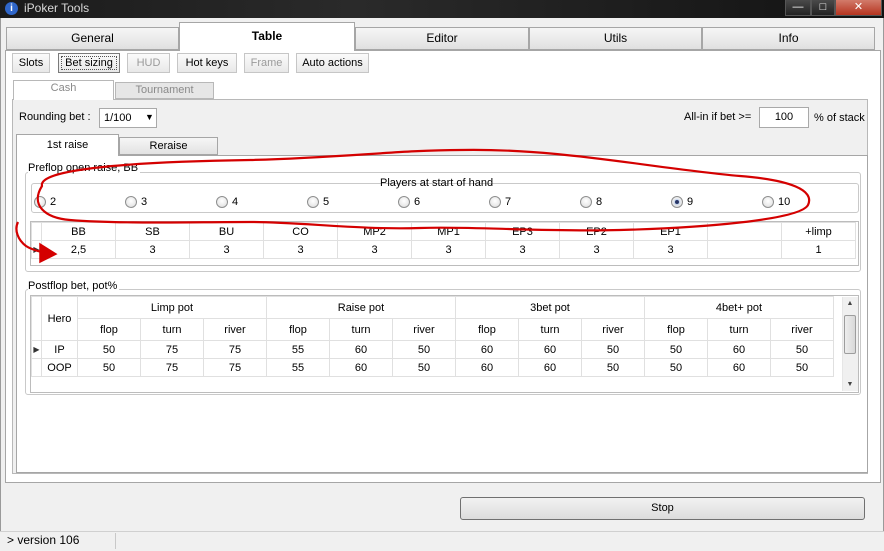  Describe the element at coordinates (226, 231) in the screenshot. I see `col-header: BU` at that location.